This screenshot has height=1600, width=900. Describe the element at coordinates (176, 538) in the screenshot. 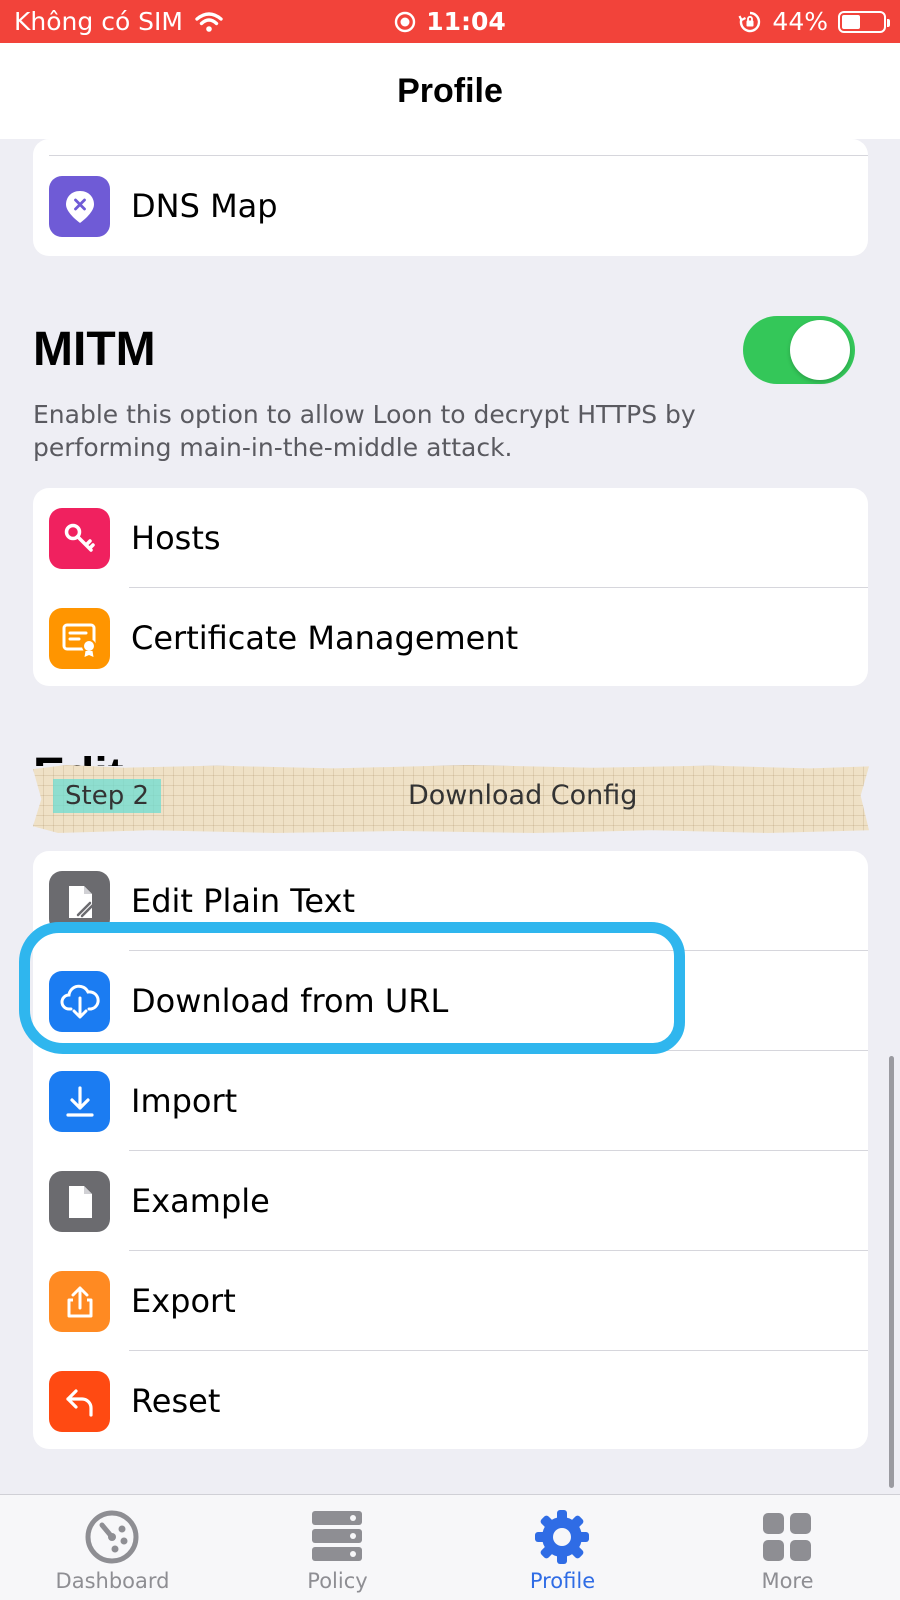

I see `row-label: Hosts` at that location.